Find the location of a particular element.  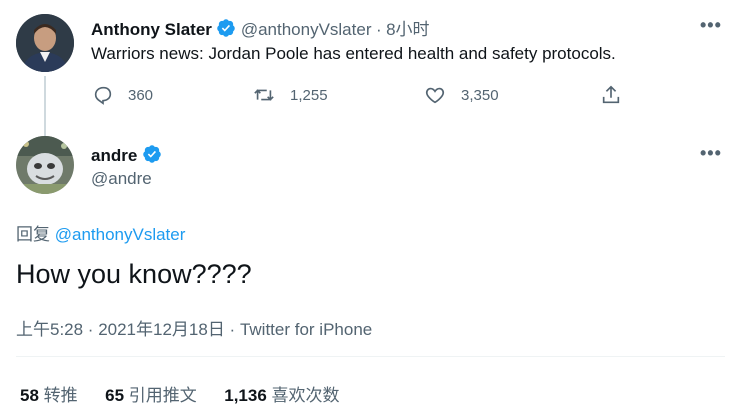

parent-retweet-button: 1,255 is located at coordinates (290, 95).